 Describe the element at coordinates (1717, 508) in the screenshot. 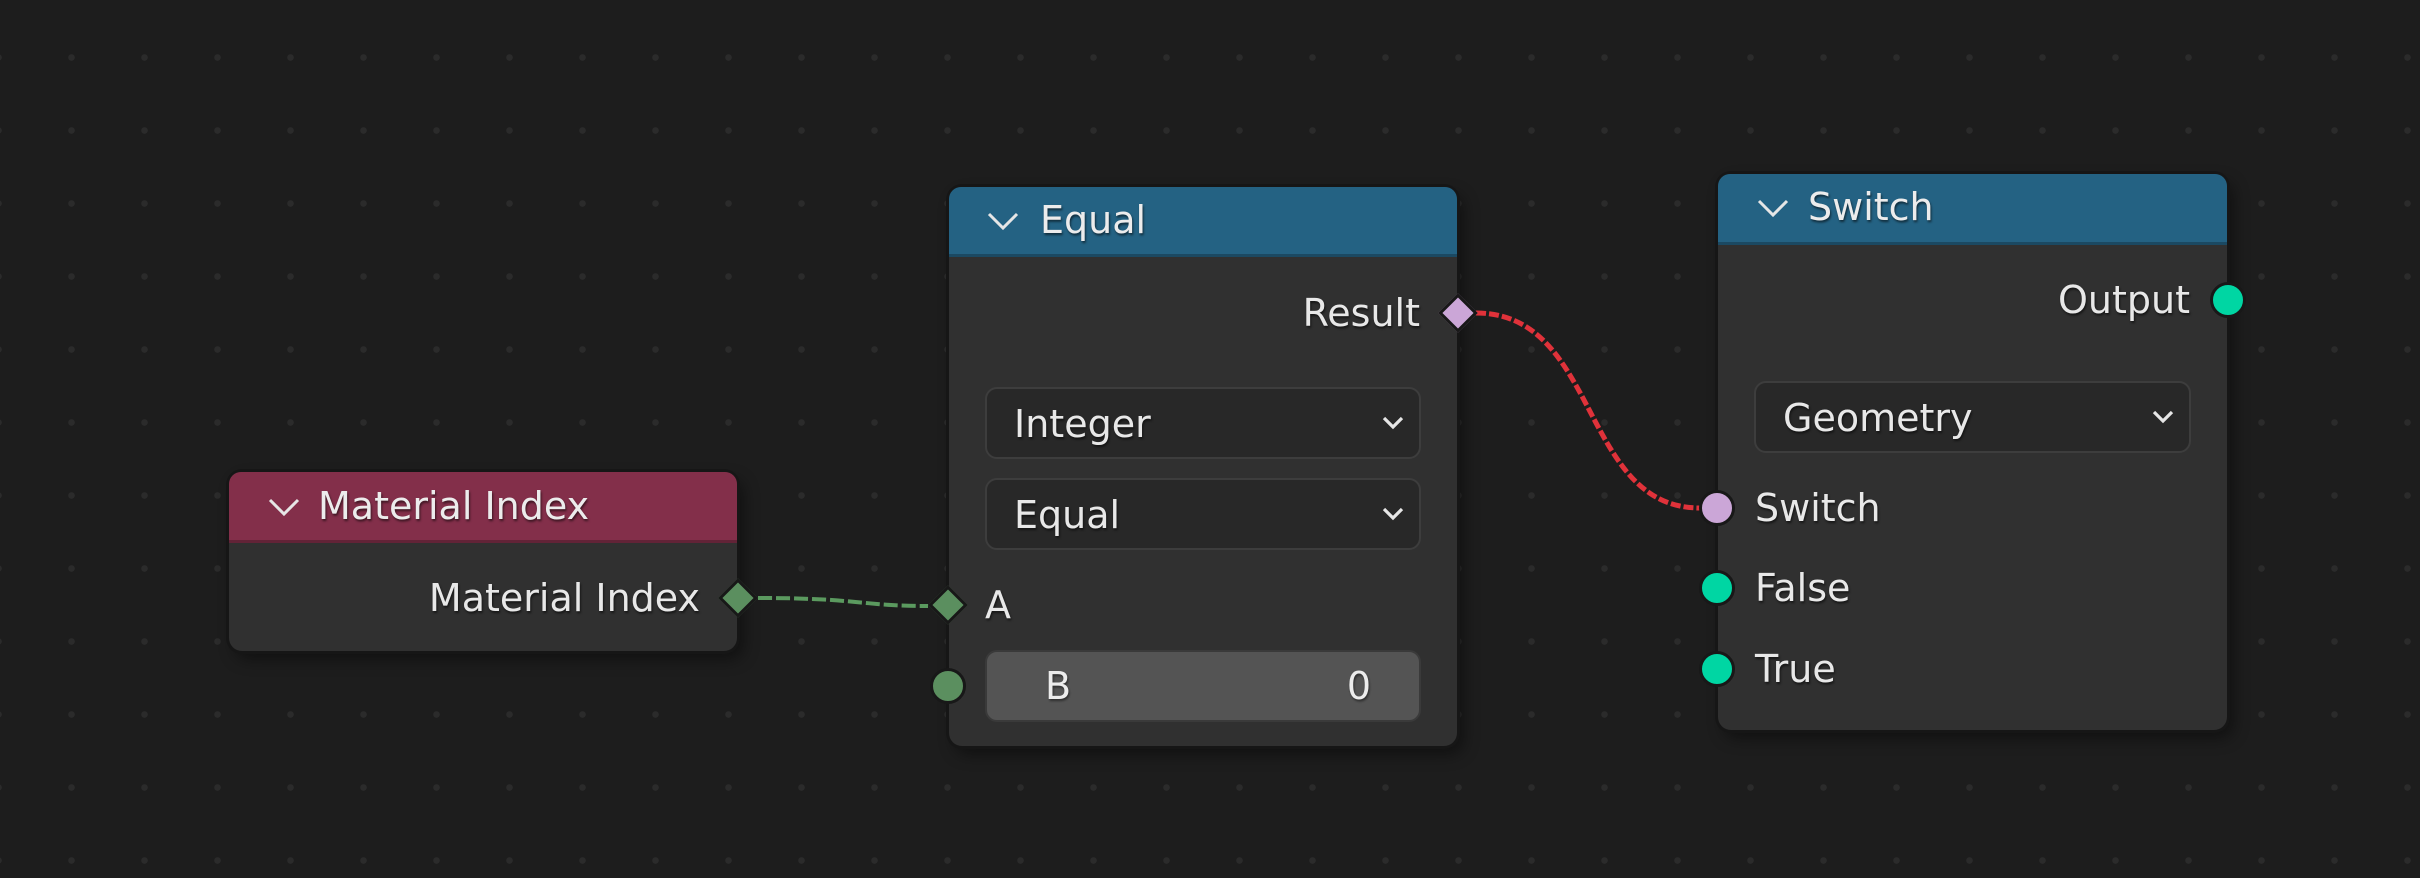

I see `input-socket-switch` at that location.